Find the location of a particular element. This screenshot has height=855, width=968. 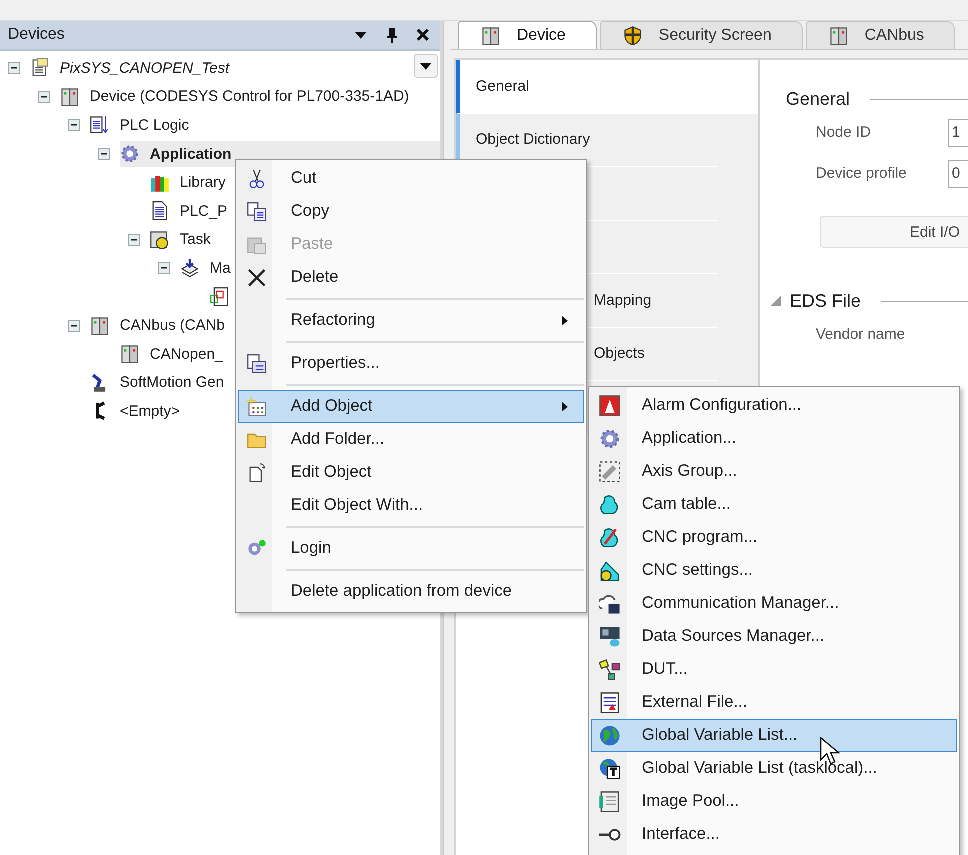

tree-item: Task is located at coordinates (181, 239).